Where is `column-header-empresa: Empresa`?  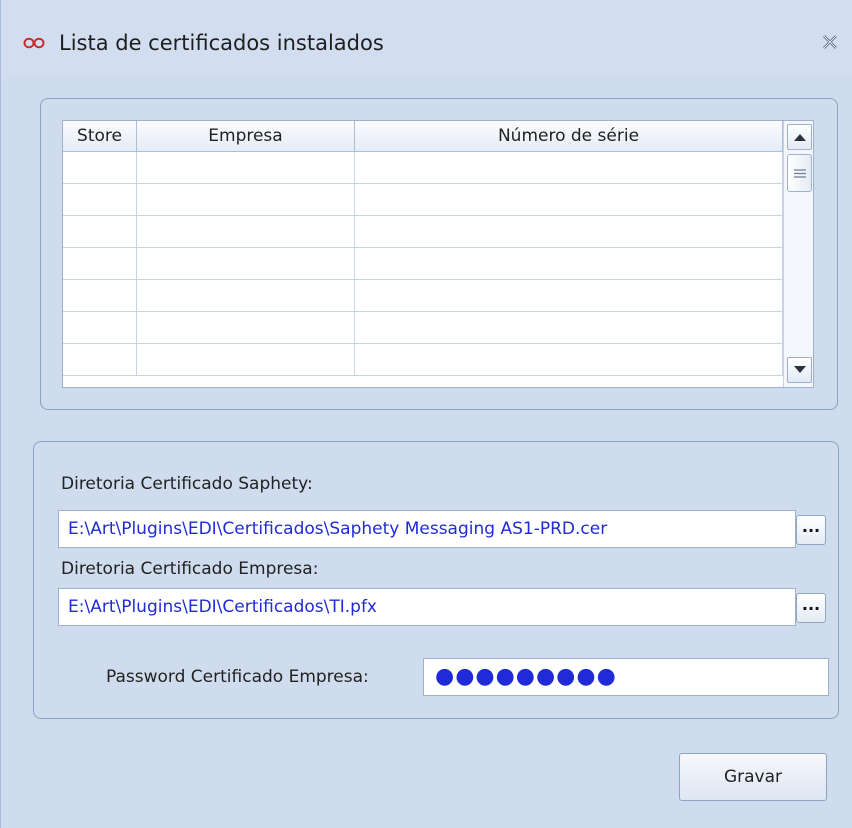
column-header-empresa: Empresa is located at coordinates (246, 136).